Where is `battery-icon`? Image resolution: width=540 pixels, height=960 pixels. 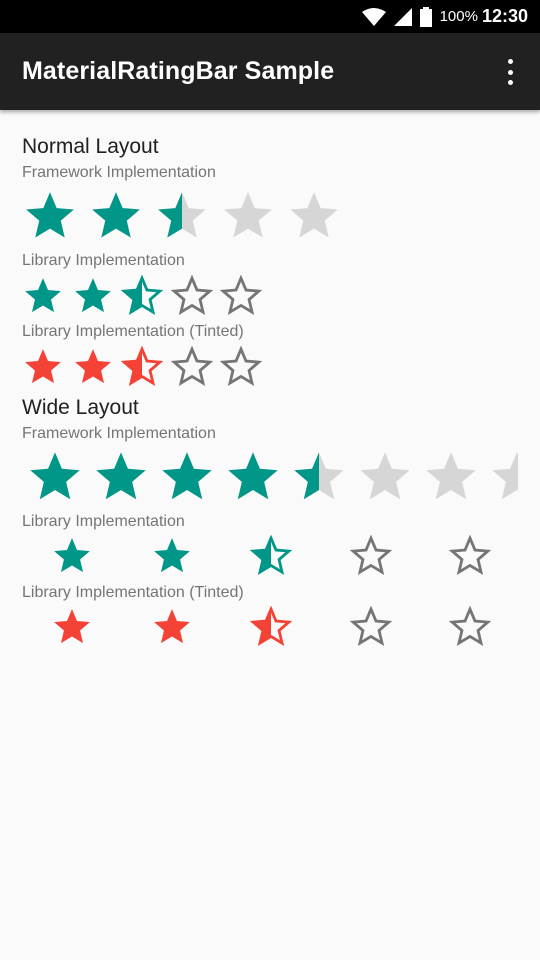
battery-icon is located at coordinates (425, 16).